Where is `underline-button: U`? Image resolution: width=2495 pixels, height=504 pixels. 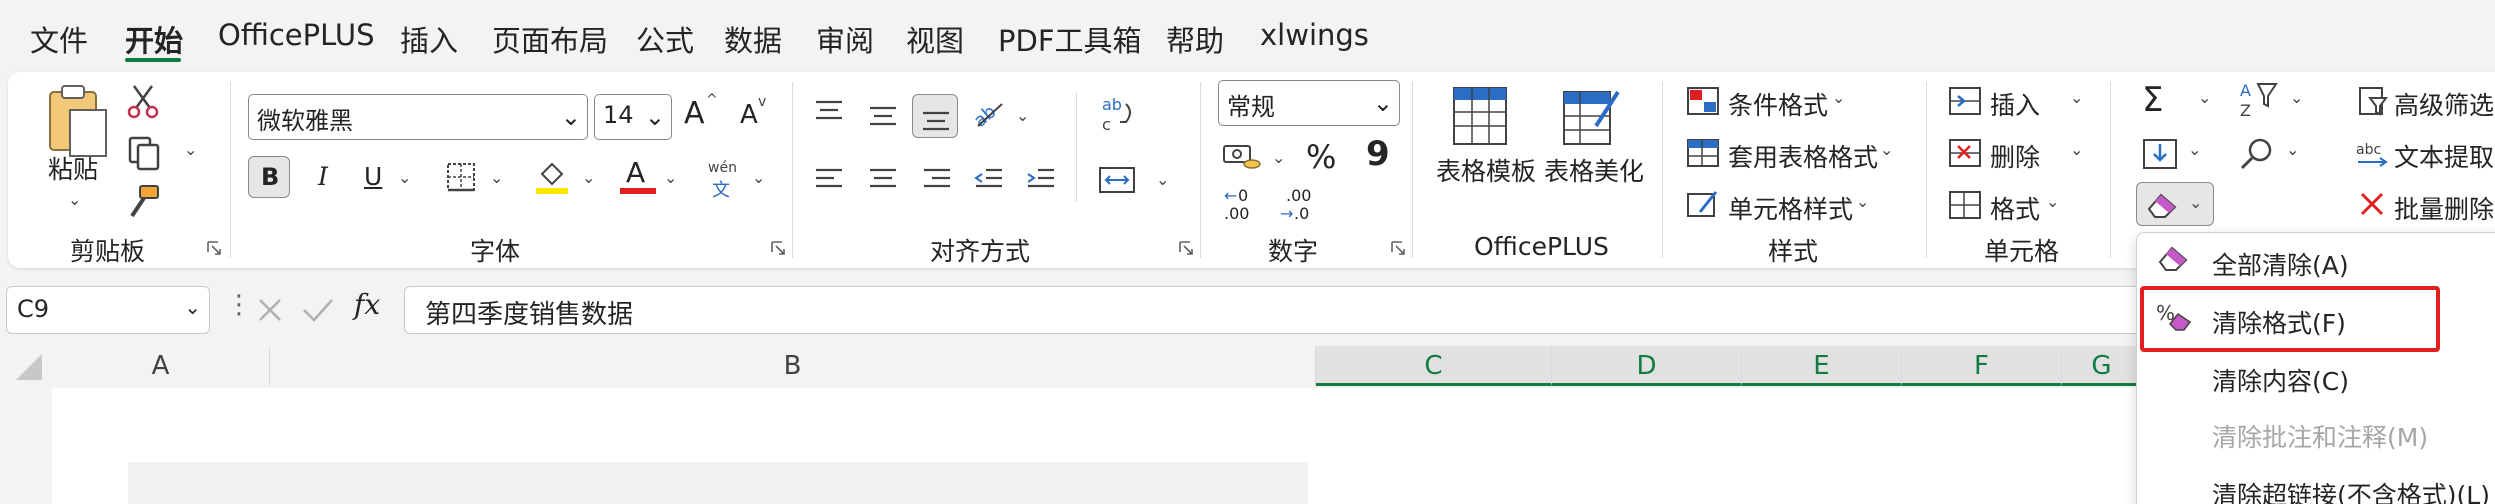
underline-button: U is located at coordinates (373, 176).